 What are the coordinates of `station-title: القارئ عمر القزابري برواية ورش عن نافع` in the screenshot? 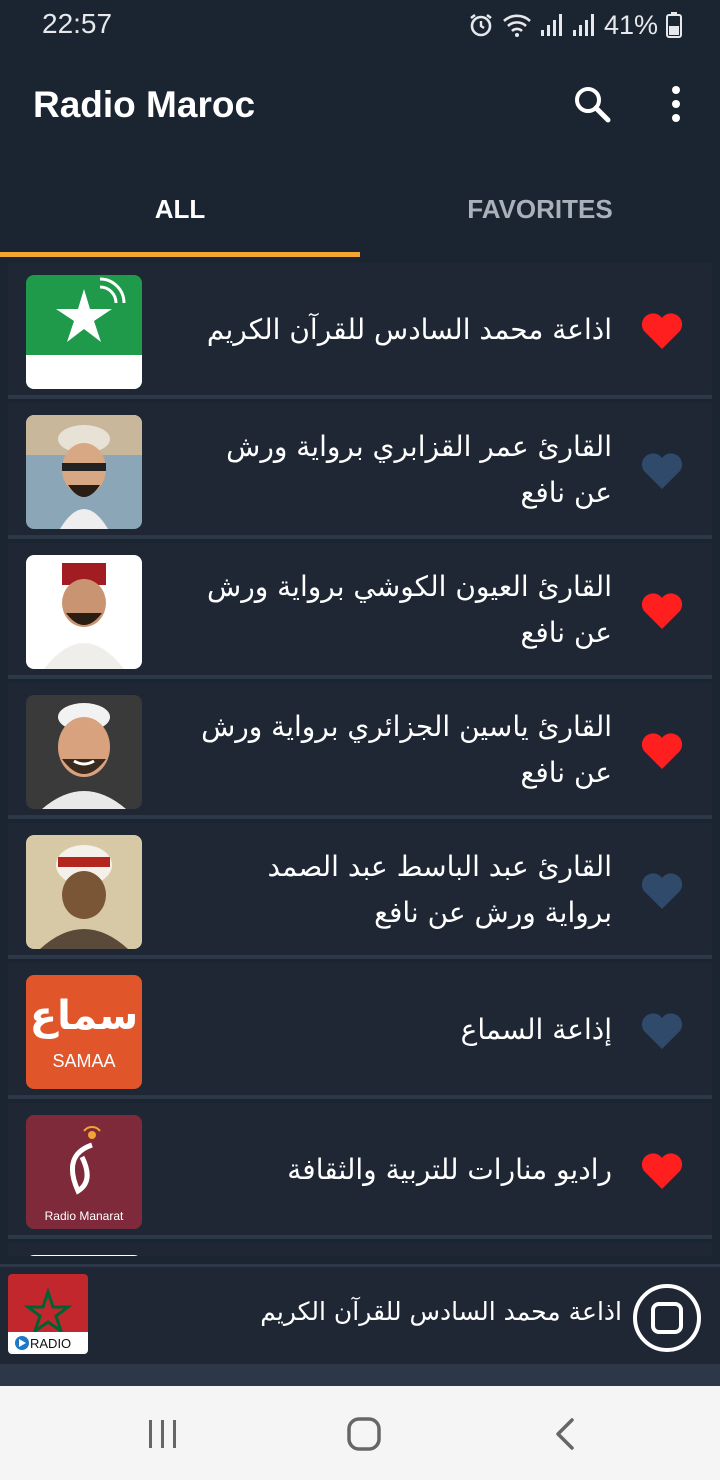 It's located at (419, 469).